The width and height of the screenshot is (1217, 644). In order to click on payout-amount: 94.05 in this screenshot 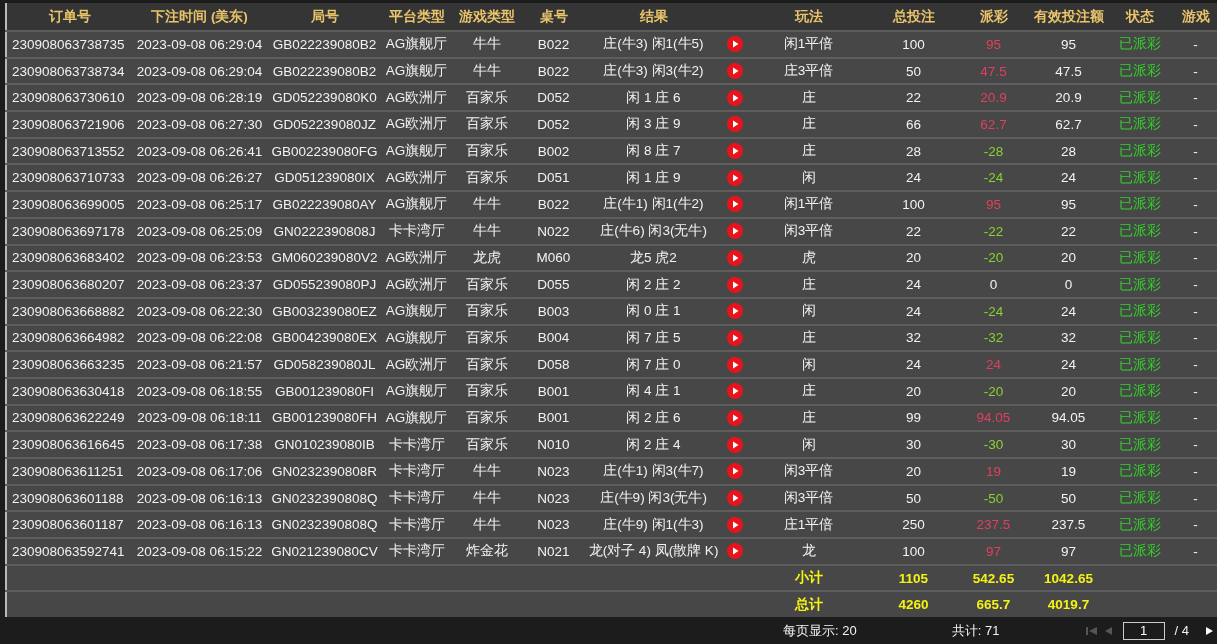, I will do `click(993, 418)`.